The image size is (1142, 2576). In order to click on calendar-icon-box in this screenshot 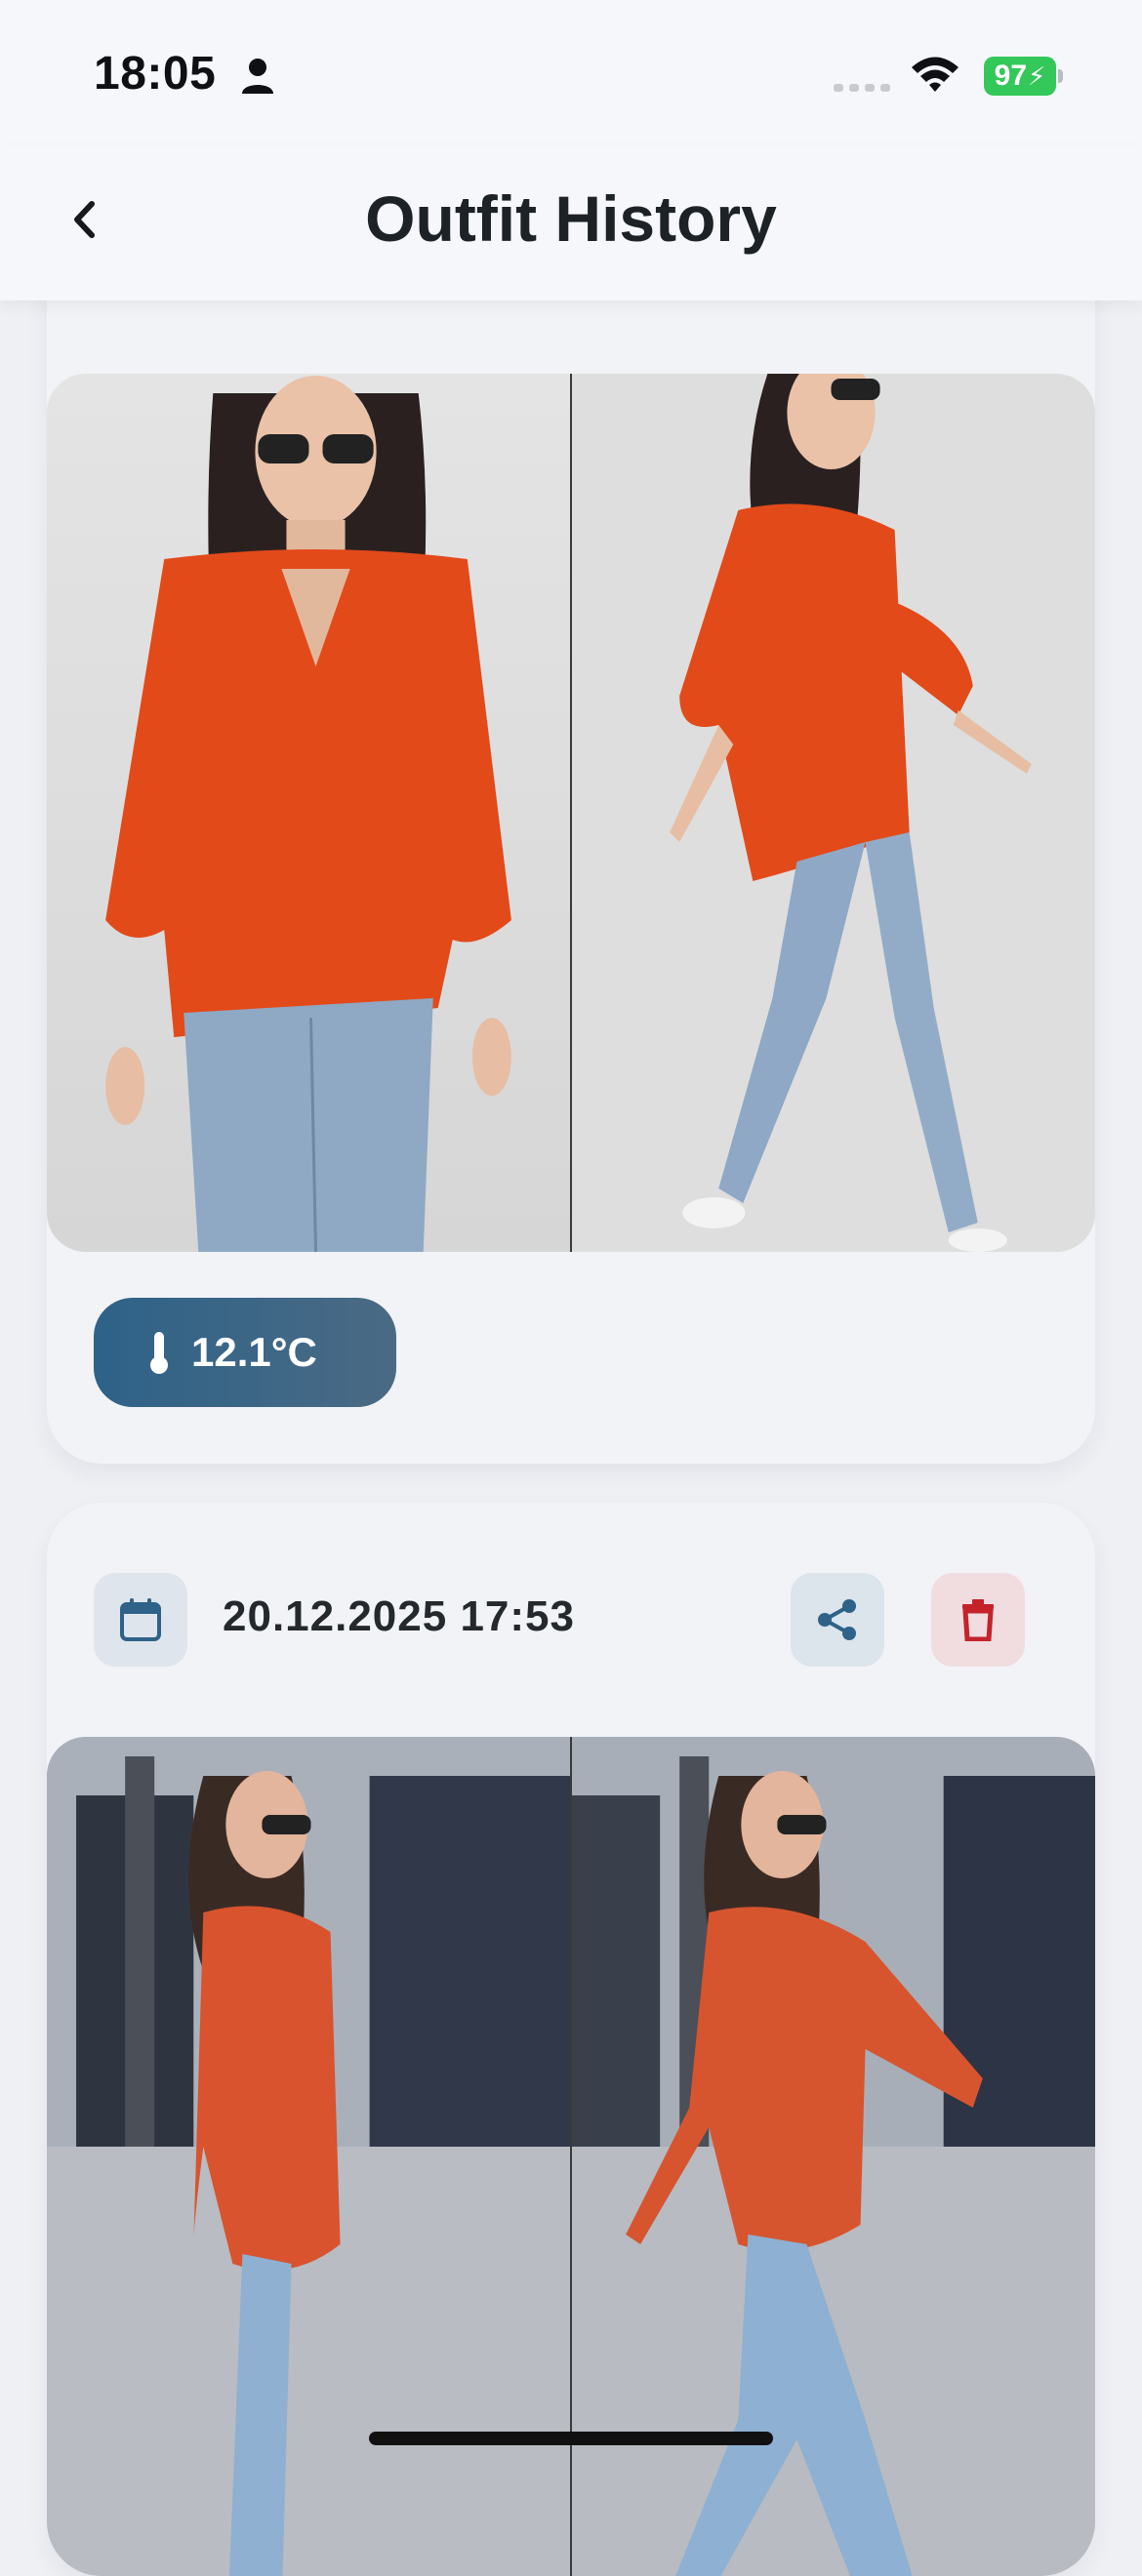, I will do `click(140, 1620)`.